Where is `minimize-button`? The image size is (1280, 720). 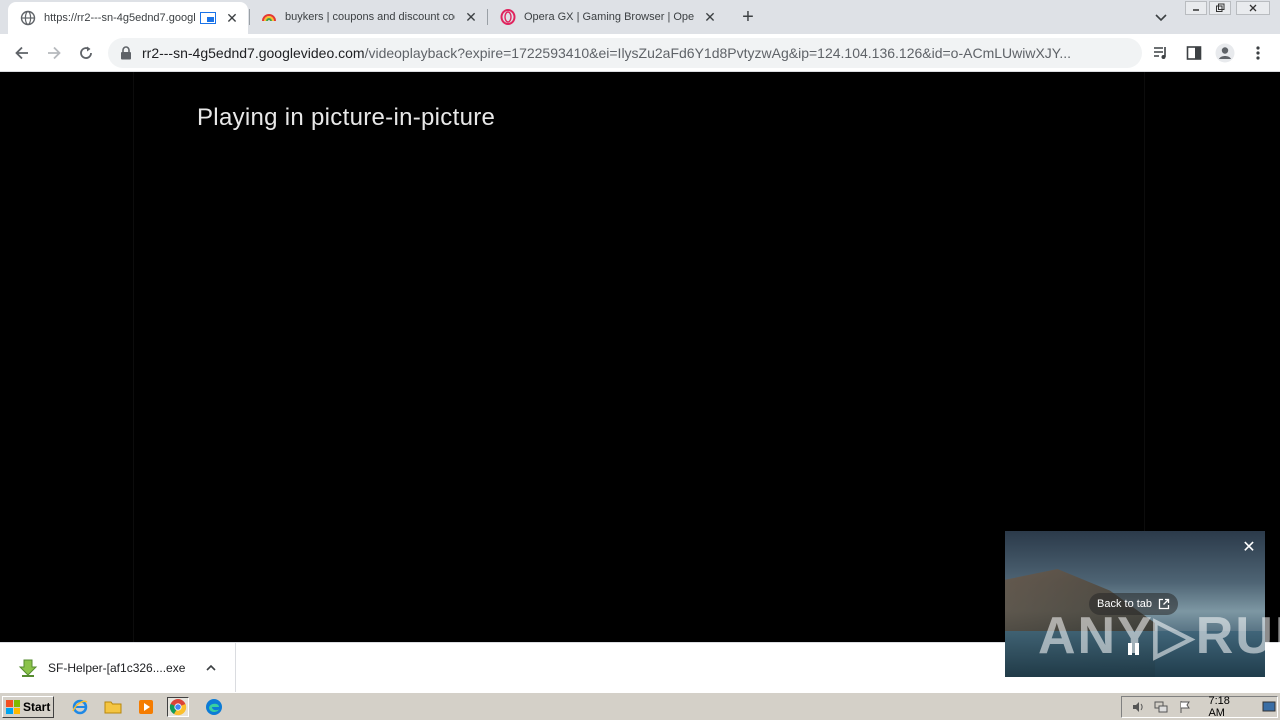 minimize-button is located at coordinates (1196, 8).